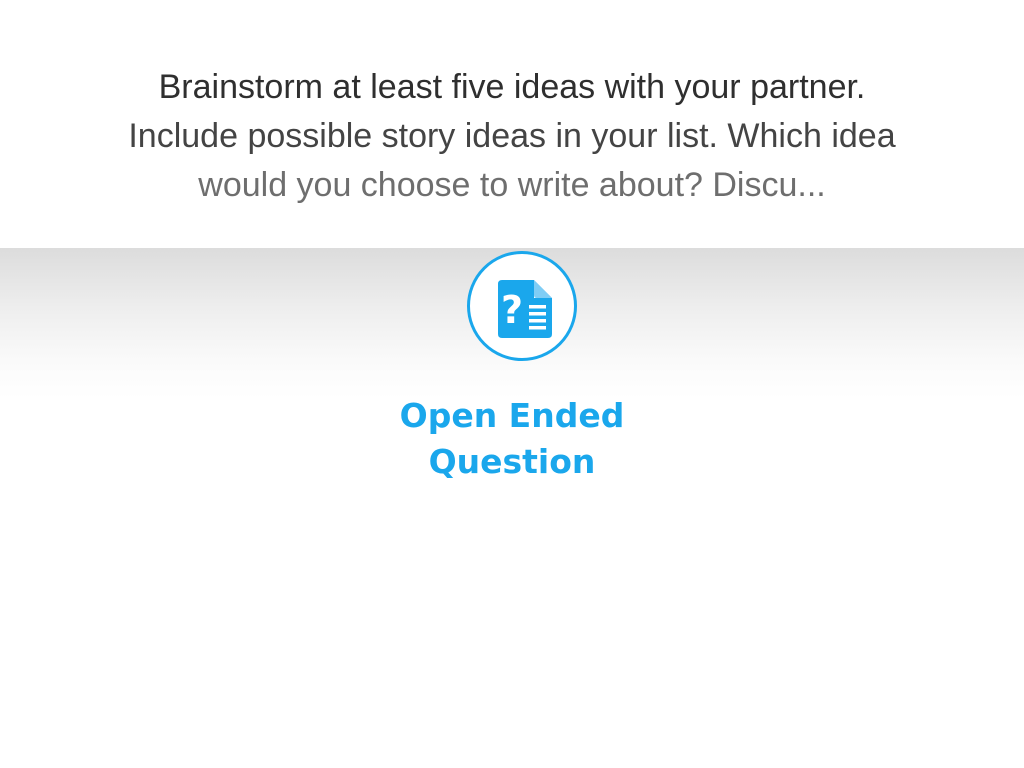 Image resolution: width=1024 pixels, height=768 pixels. What do you see at coordinates (512, 461) in the screenshot?
I see `question-type-label-line-2: Question` at bounding box center [512, 461].